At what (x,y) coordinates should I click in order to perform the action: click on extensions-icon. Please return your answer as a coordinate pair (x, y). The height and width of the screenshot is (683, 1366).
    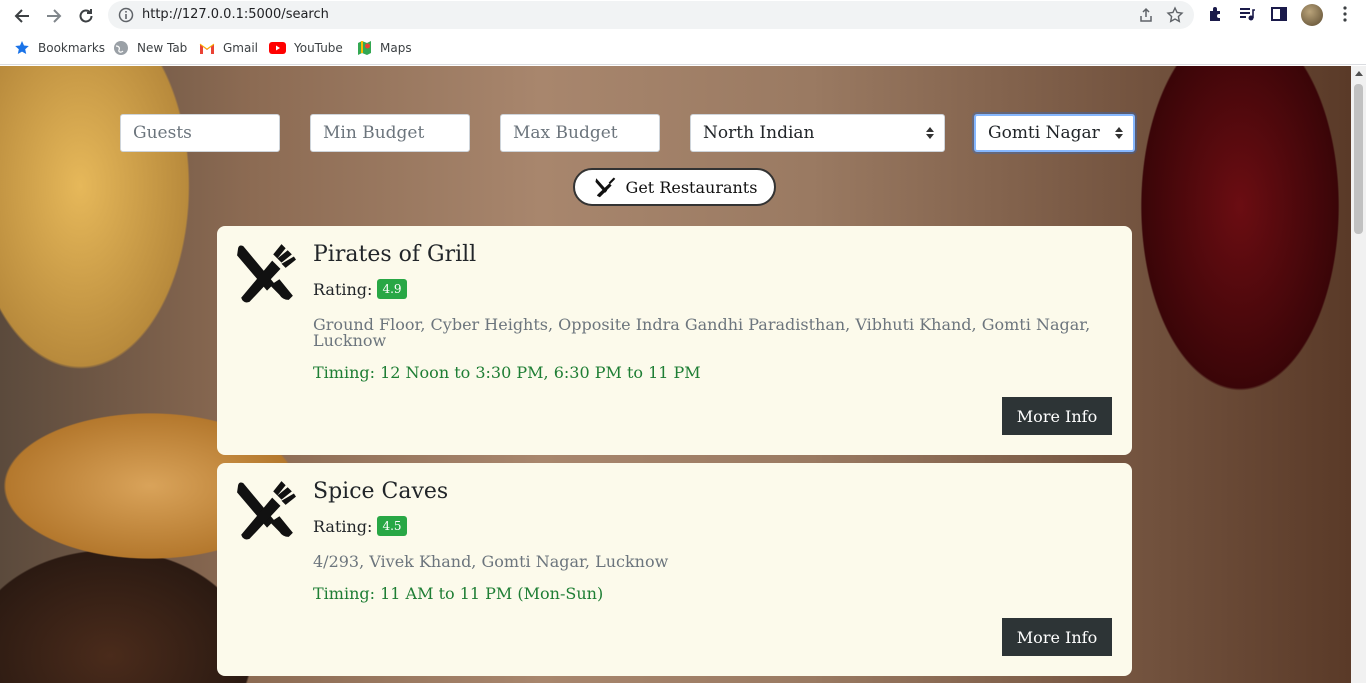
    Looking at the image, I should click on (1216, 16).